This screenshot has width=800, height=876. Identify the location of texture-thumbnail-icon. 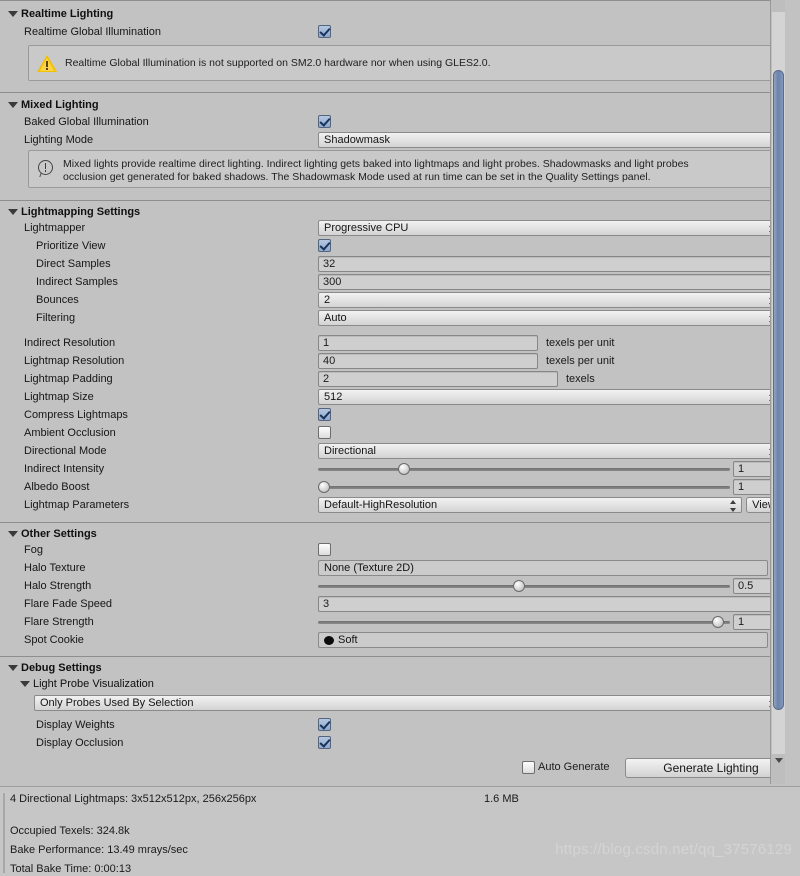
(329, 640).